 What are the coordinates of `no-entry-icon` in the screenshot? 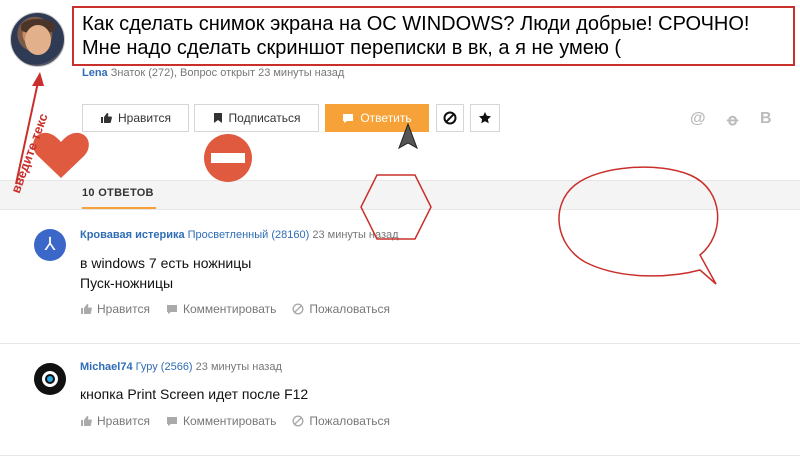 It's located at (228, 158).